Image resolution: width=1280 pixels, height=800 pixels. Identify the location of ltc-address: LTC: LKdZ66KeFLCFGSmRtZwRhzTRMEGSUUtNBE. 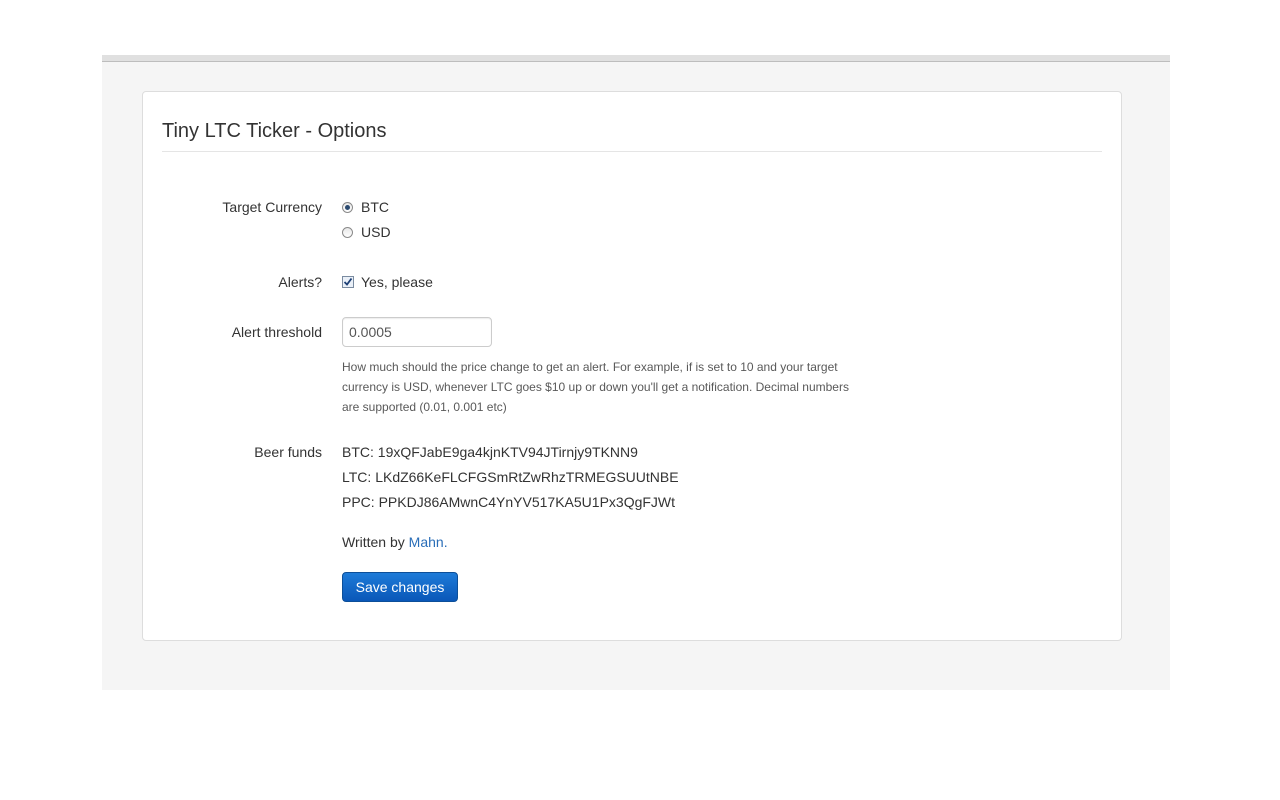
(510, 477).